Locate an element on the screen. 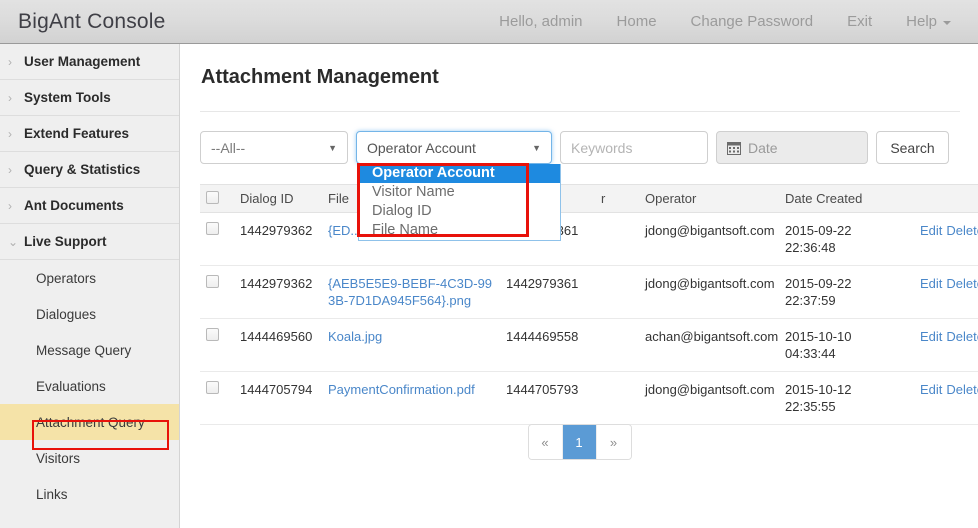 The height and width of the screenshot is (528, 978). pagination-page-1: 1 is located at coordinates (579, 442).